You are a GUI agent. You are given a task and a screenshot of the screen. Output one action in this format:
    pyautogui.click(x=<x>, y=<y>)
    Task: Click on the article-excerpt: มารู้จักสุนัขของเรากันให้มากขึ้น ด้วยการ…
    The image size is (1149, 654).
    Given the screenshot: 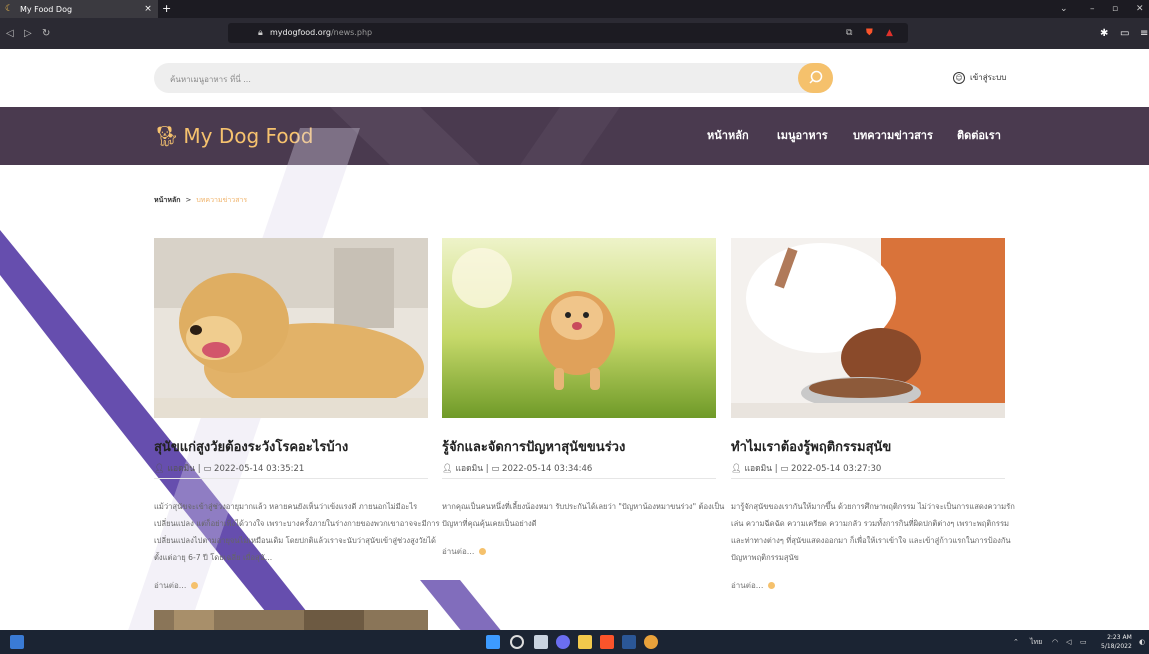 What is the action you would take?
    pyautogui.click(x=873, y=532)
    